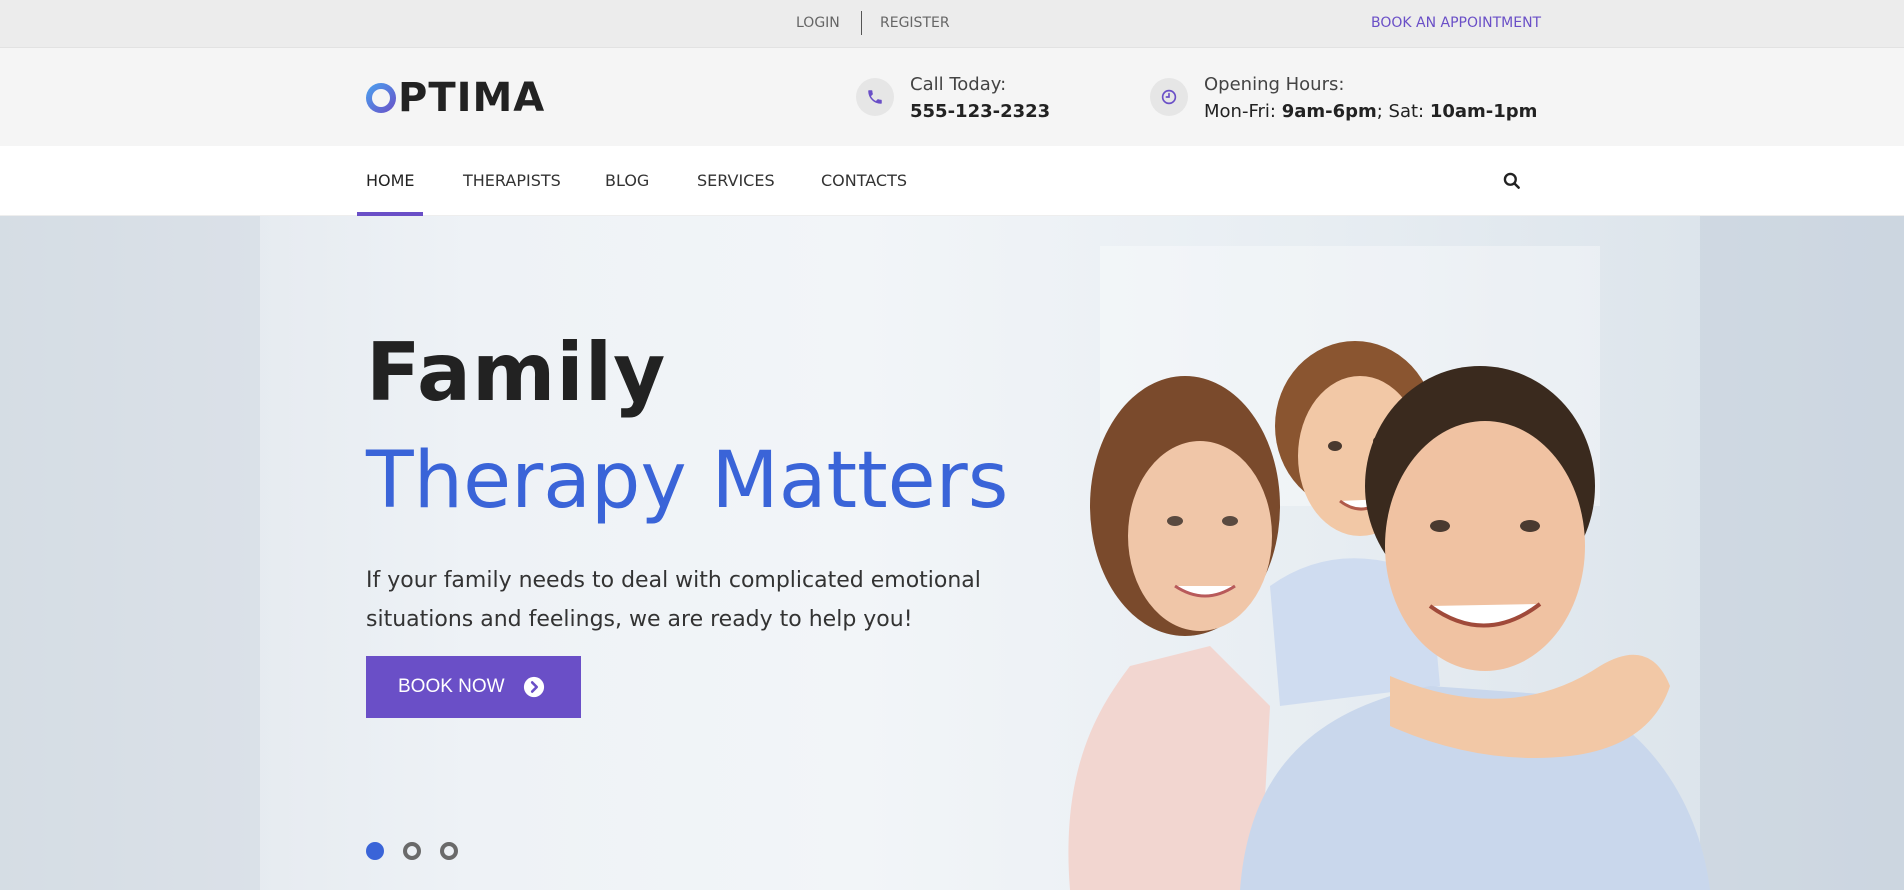 The image size is (1904, 890). I want to click on phone-icon, so click(875, 97).